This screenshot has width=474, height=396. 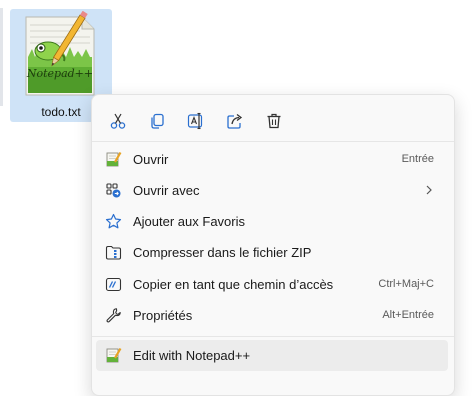 I want to click on svg-text: Notepad++, so click(x=59, y=73).